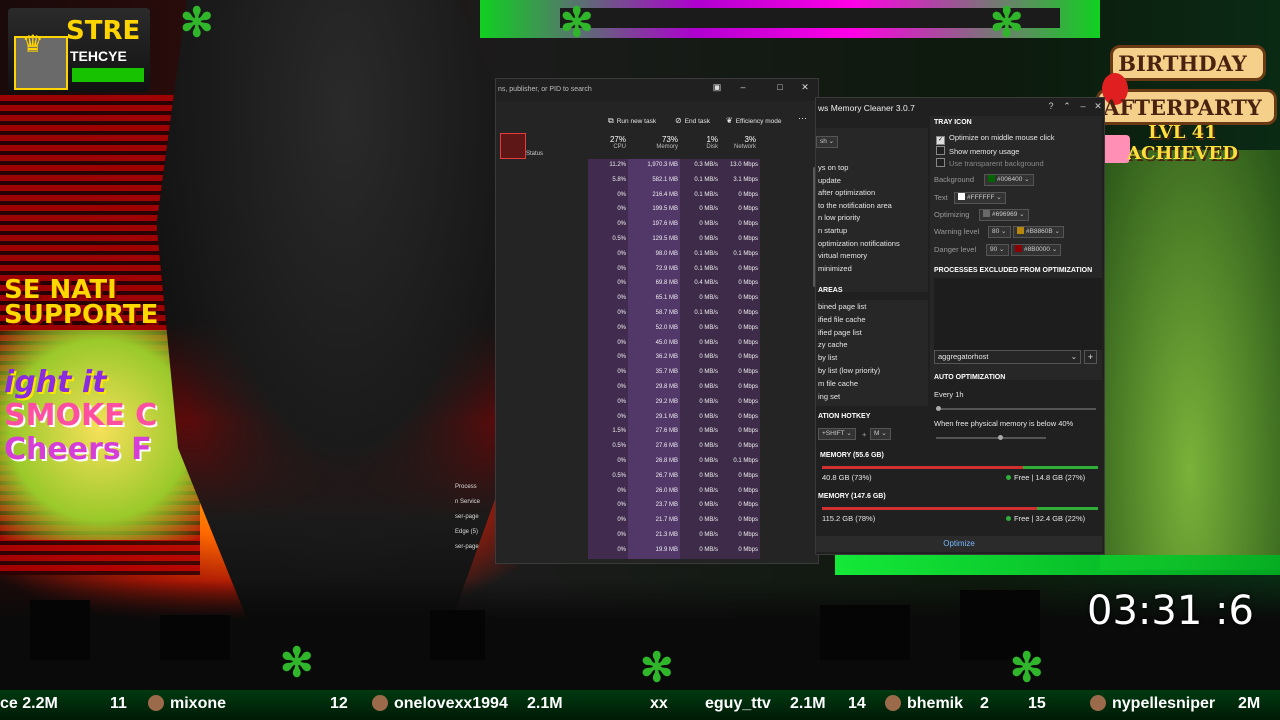 The image size is (1280, 720). Describe the element at coordinates (748, 357) in the screenshot. I see `table-cell: 0 Mbps` at that location.